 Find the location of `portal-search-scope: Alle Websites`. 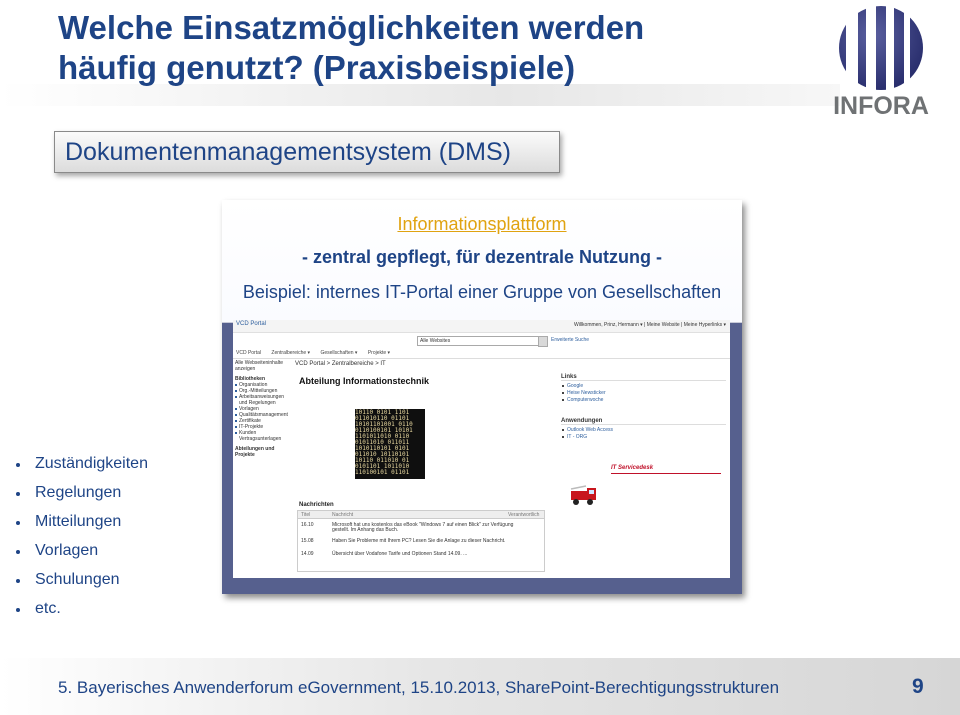

portal-search-scope: Alle Websites is located at coordinates (478, 341).